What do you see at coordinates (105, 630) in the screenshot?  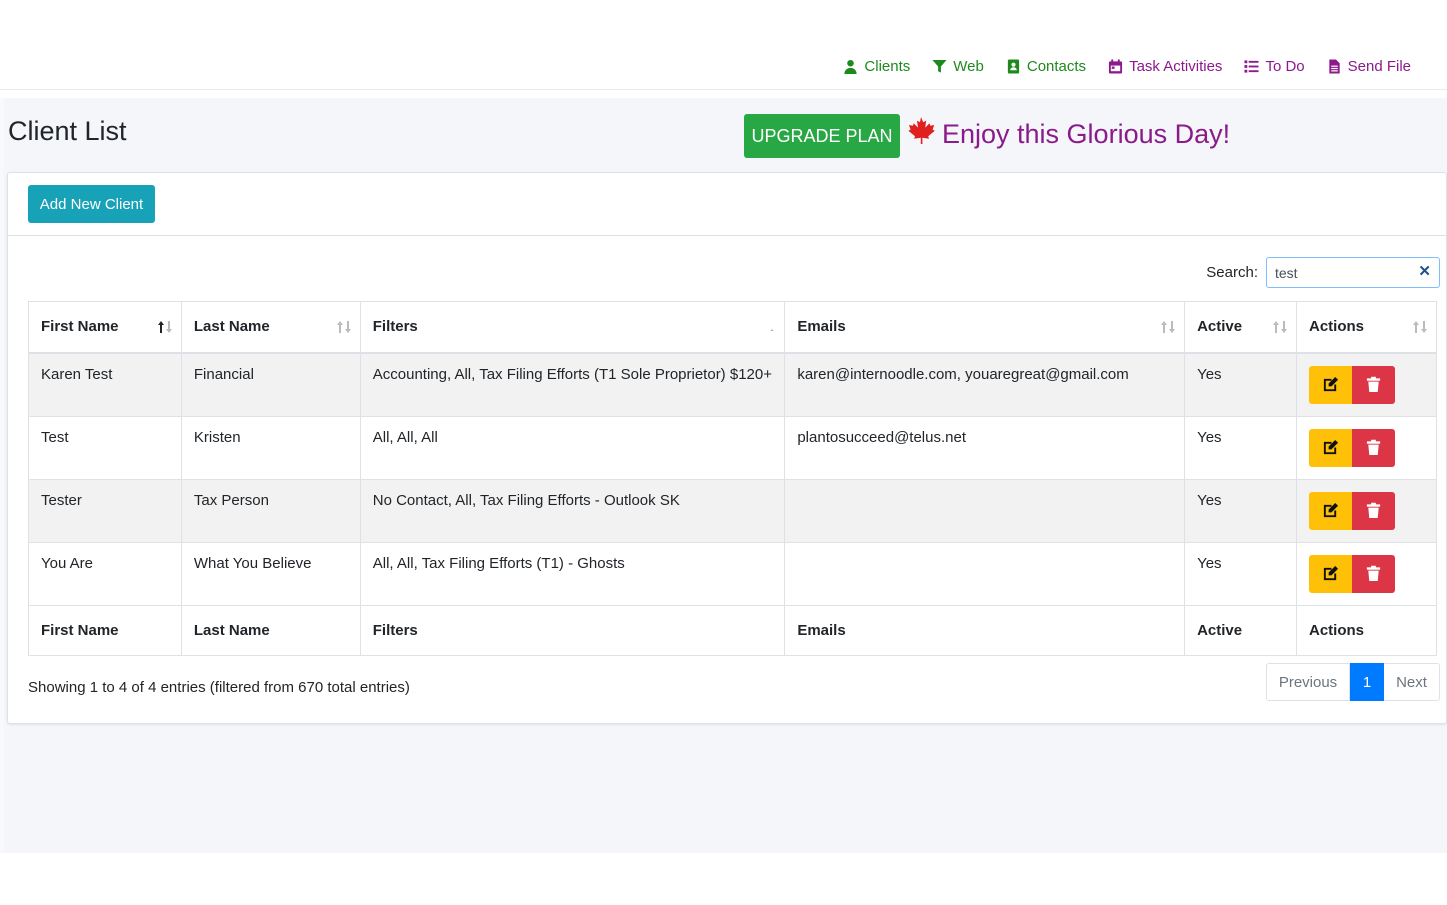 I see `footer-first-name: First Name` at bounding box center [105, 630].